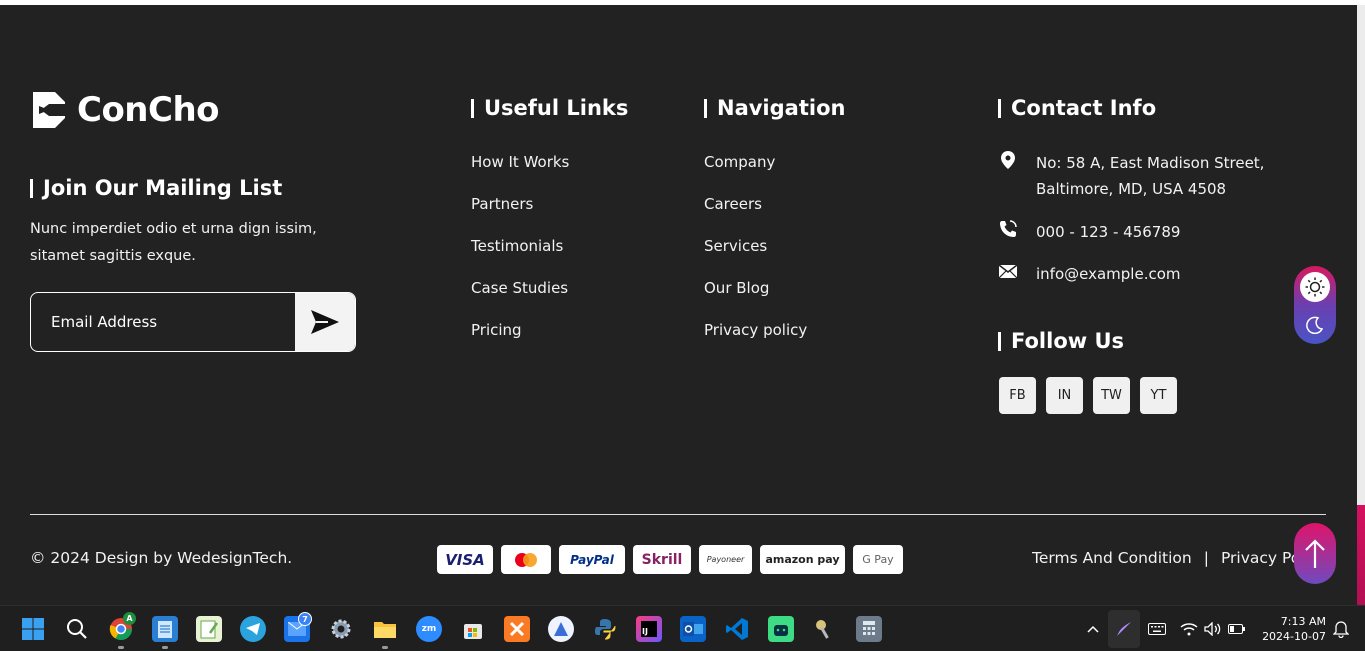 The height and width of the screenshot is (651, 1365). I want to click on telegram-icon, so click(253, 629).